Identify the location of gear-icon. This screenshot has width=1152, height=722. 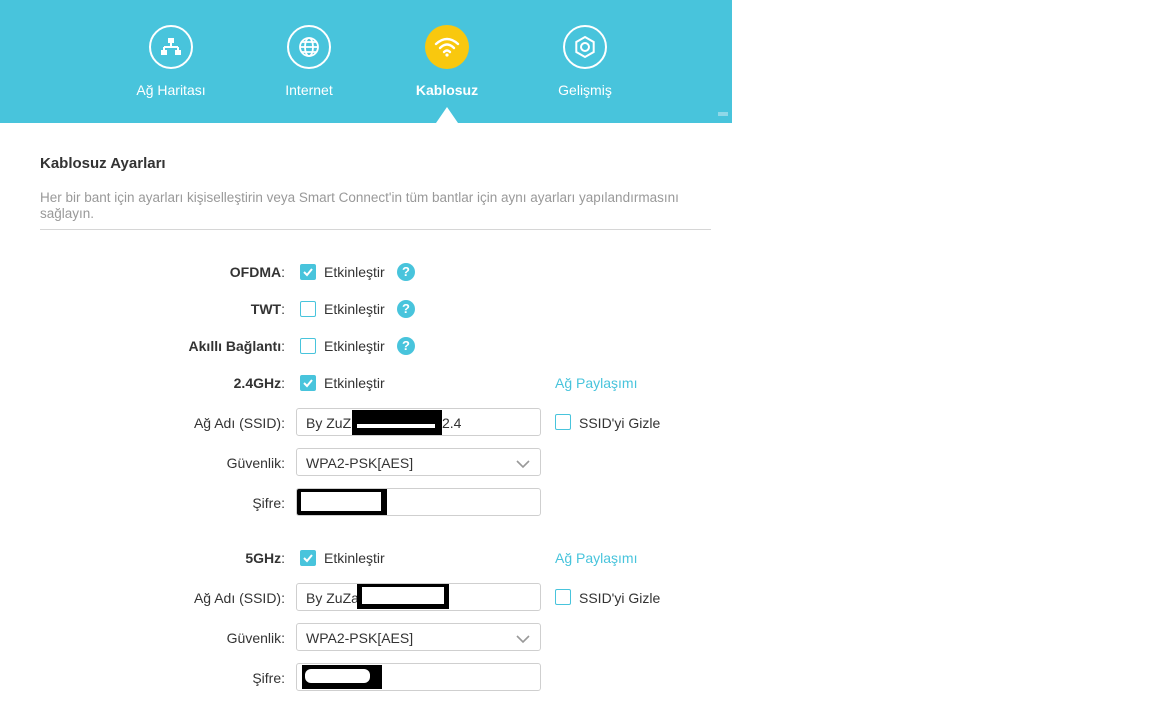
(585, 47).